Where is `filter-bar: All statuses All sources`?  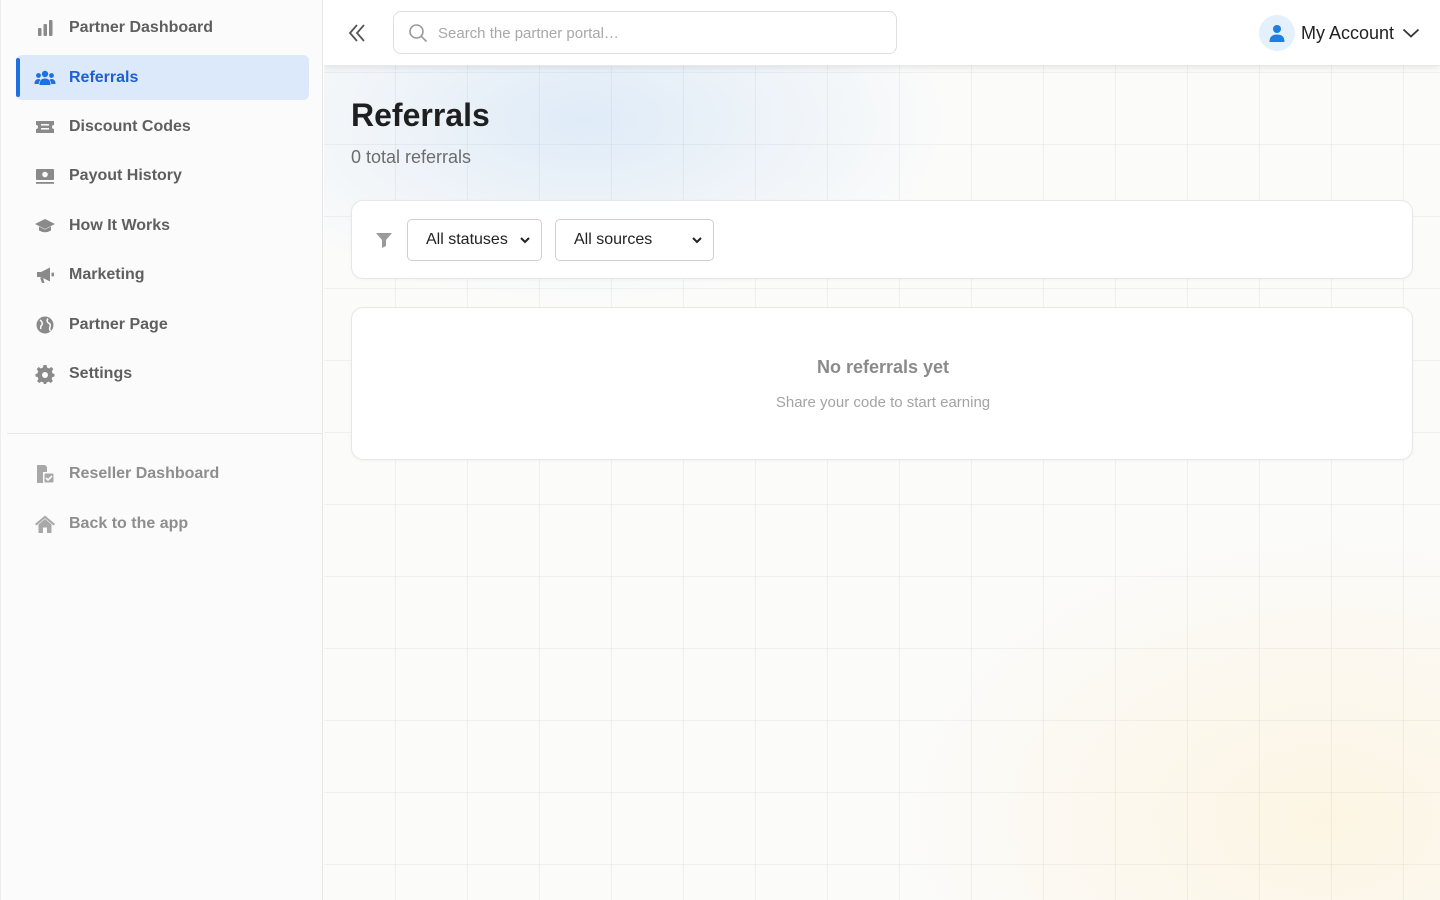
filter-bar: All statuses All sources is located at coordinates (882, 239).